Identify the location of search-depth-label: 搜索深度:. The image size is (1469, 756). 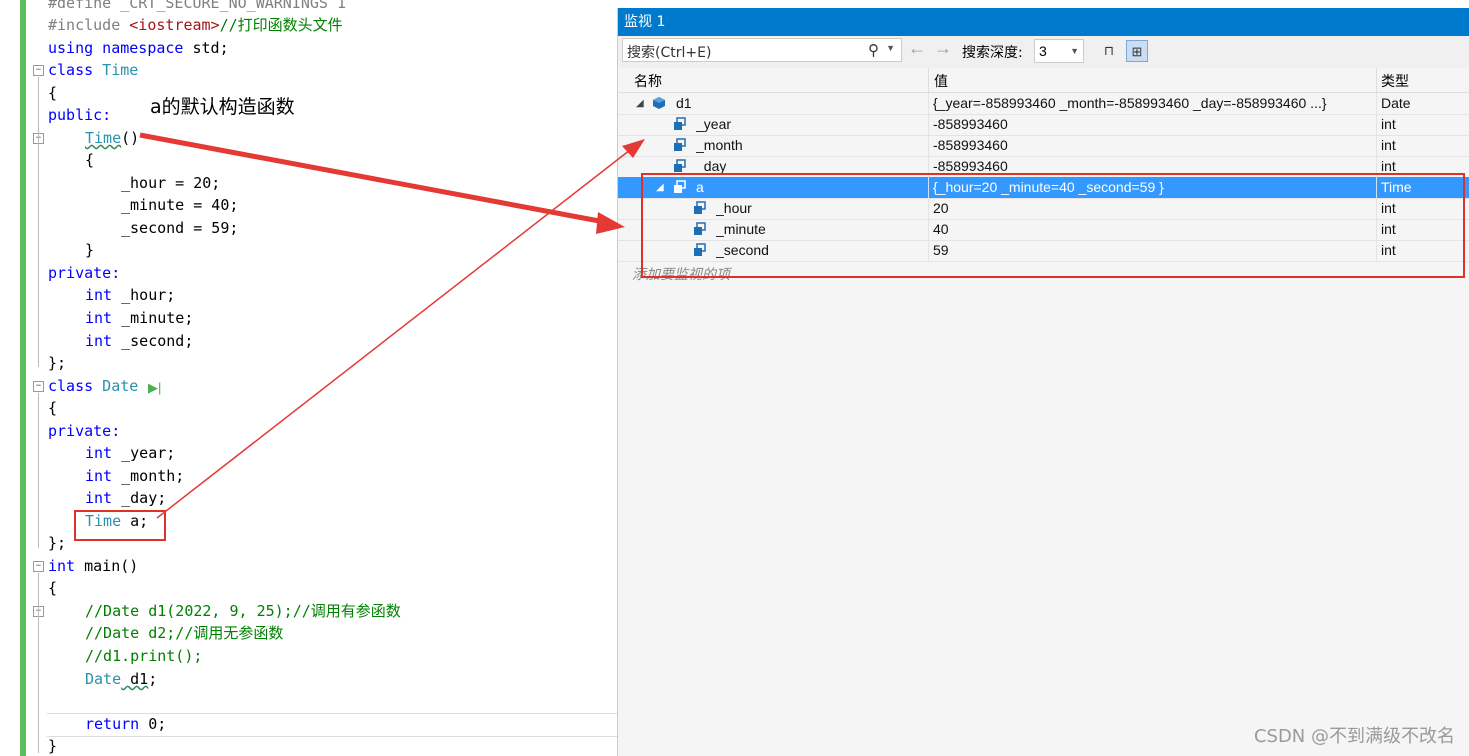
(992, 53).